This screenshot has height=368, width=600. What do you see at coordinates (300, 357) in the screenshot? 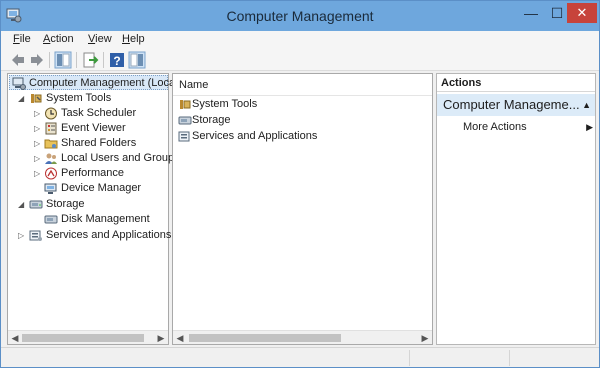
I see `status-bar` at bounding box center [300, 357].